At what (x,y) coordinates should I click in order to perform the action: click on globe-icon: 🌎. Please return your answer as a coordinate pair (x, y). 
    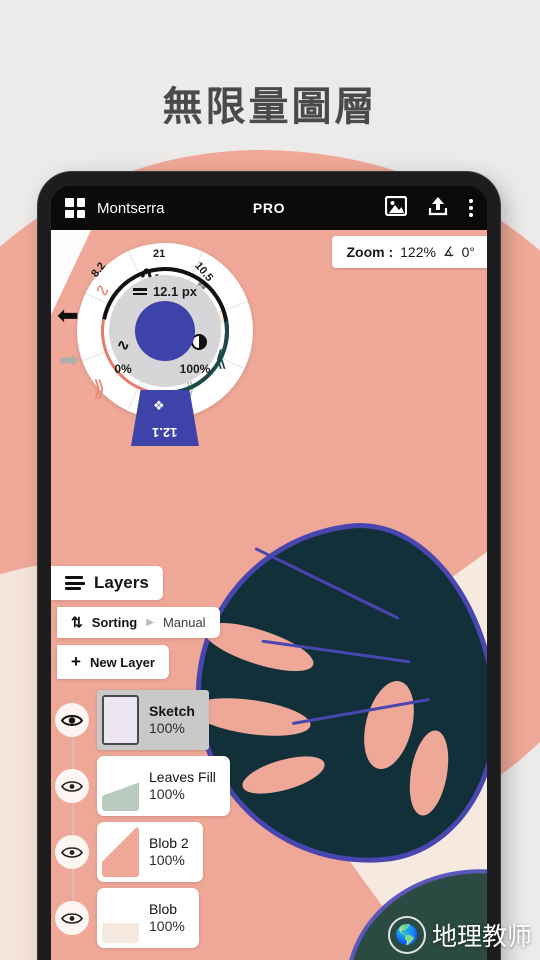
    Looking at the image, I should click on (406, 935).